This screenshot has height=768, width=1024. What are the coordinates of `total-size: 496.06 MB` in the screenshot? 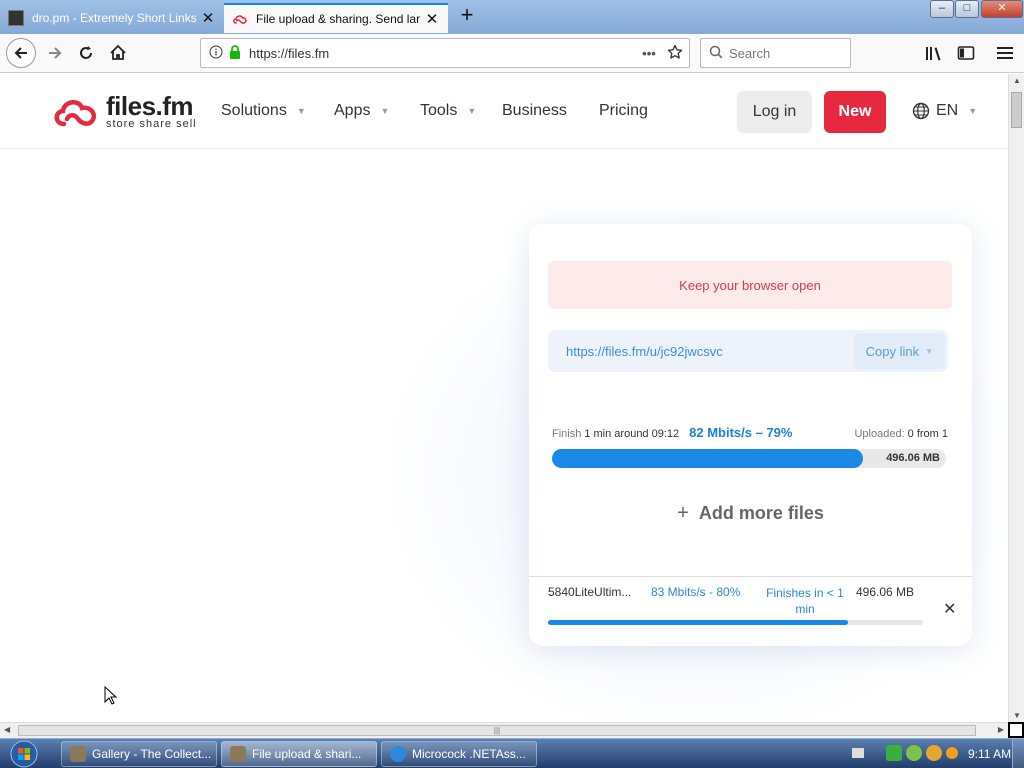 It's located at (913, 458).